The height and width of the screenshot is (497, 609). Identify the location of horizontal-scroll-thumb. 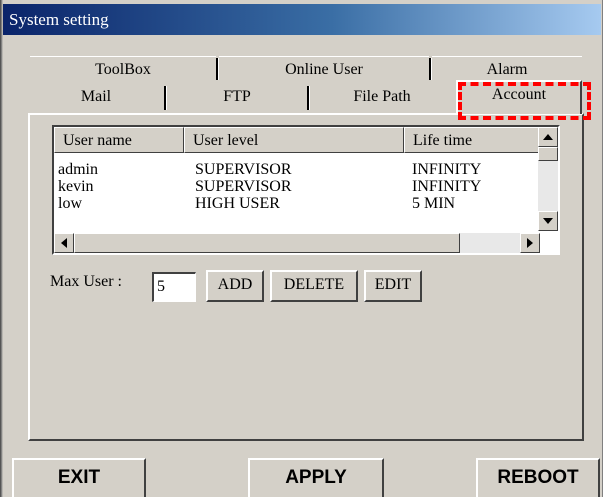
(267, 243).